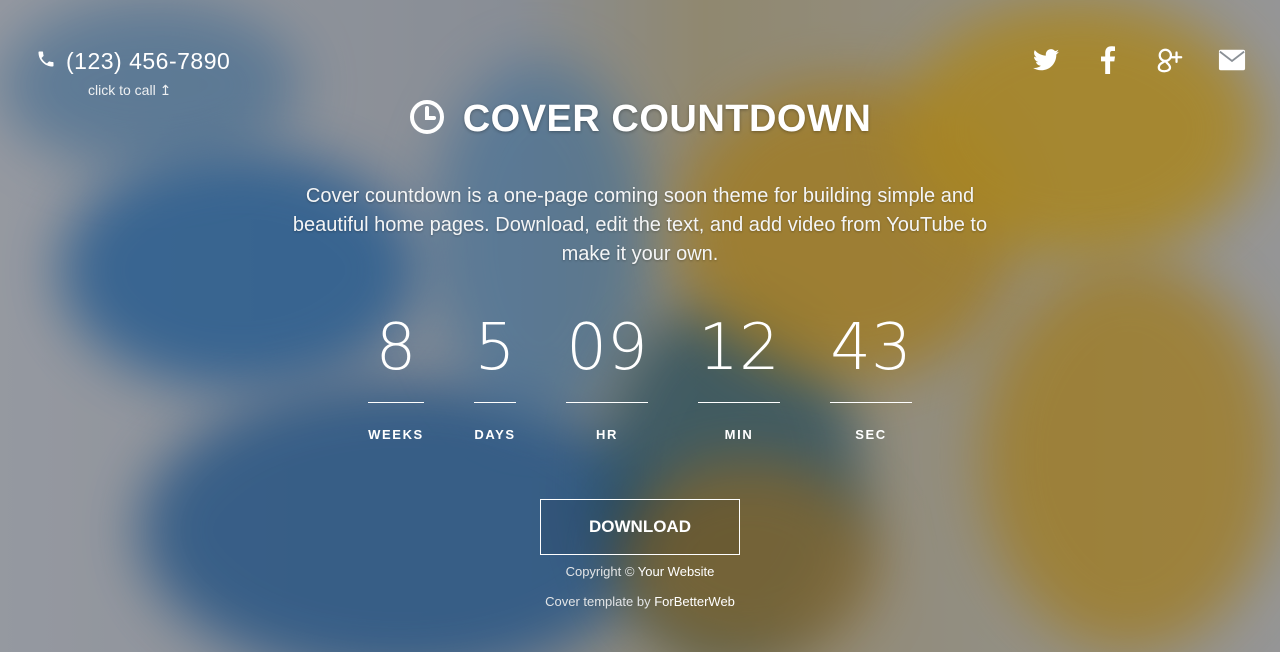 This screenshot has height=652, width=1280. I want to click on email-icon, so click(1232, 60).